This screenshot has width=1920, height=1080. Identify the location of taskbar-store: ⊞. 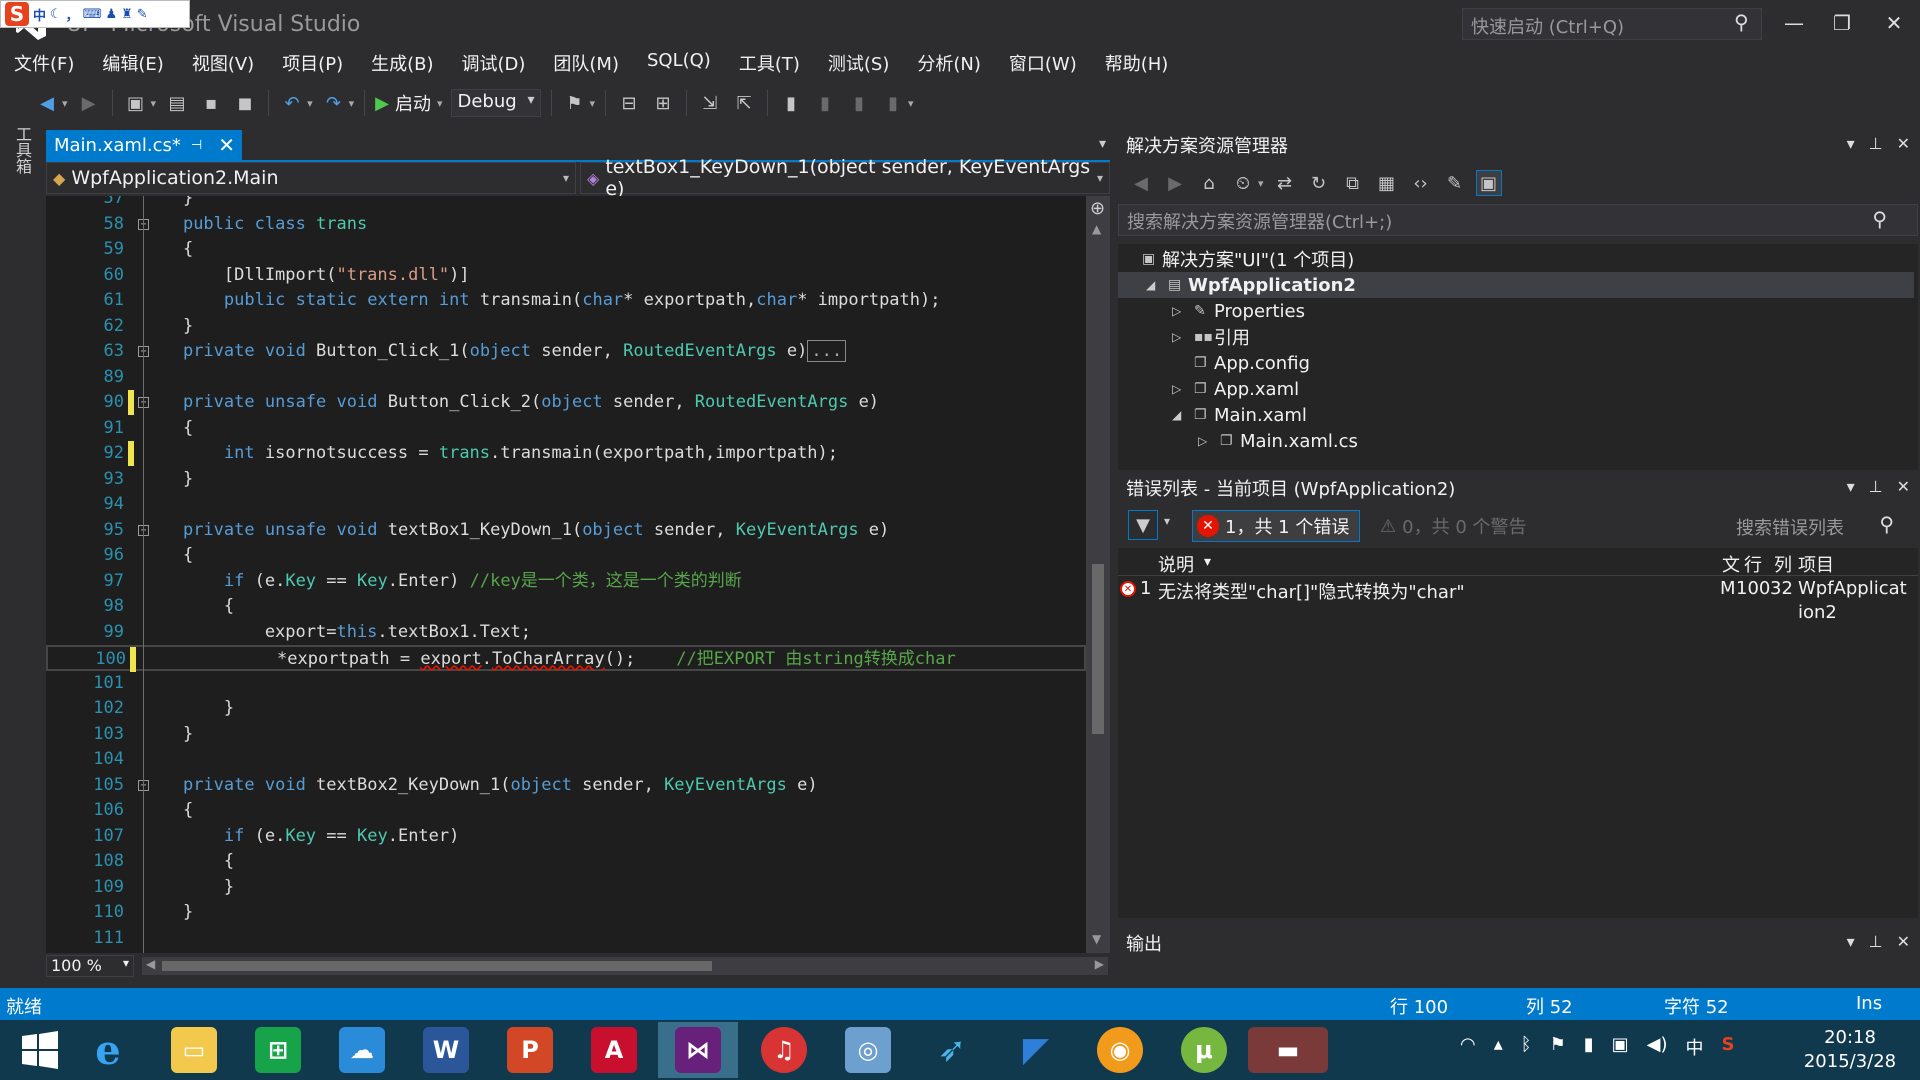
(278, 1050).